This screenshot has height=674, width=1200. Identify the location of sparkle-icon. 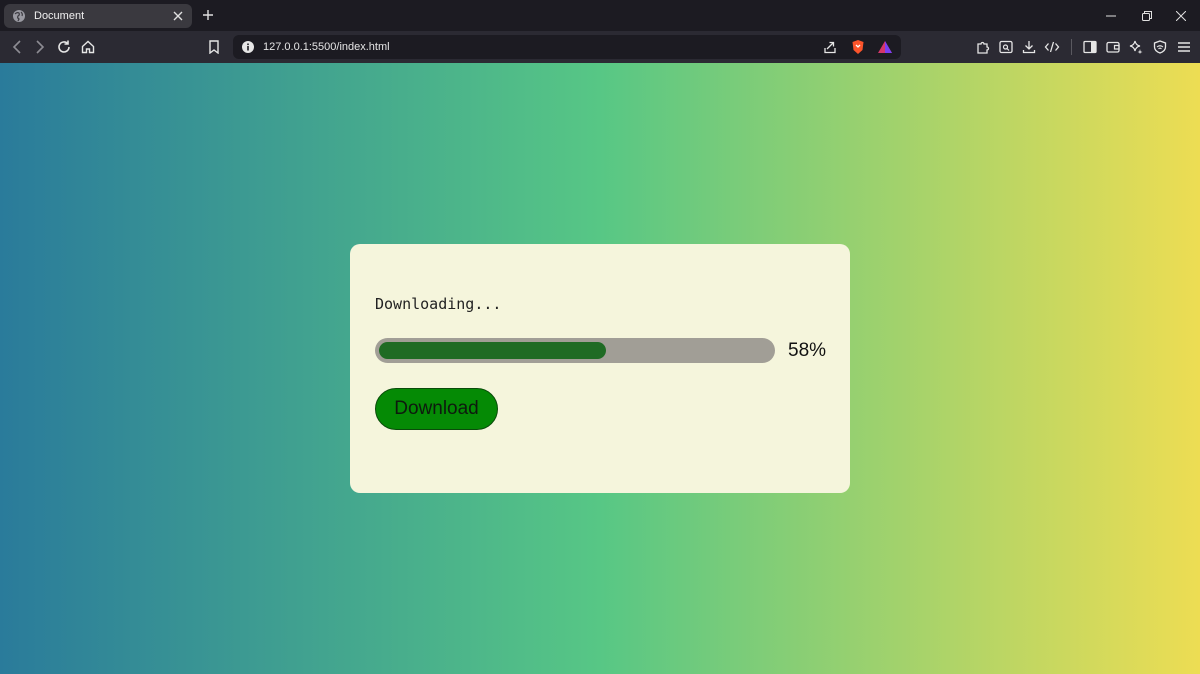
(1136, 47).